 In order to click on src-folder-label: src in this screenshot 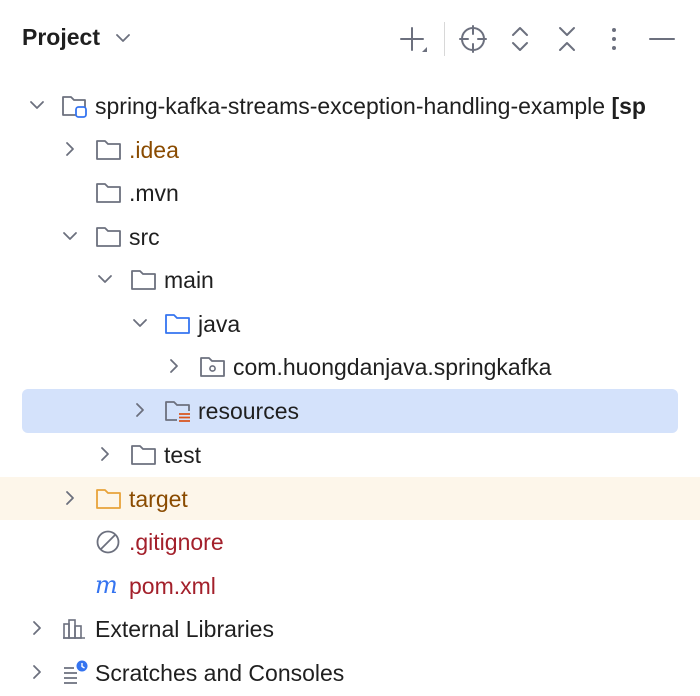, I will do `click(144, 237)`.